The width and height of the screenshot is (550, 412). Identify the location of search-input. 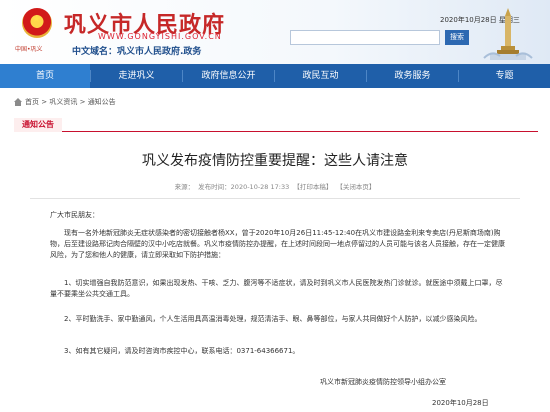
(365, 37).